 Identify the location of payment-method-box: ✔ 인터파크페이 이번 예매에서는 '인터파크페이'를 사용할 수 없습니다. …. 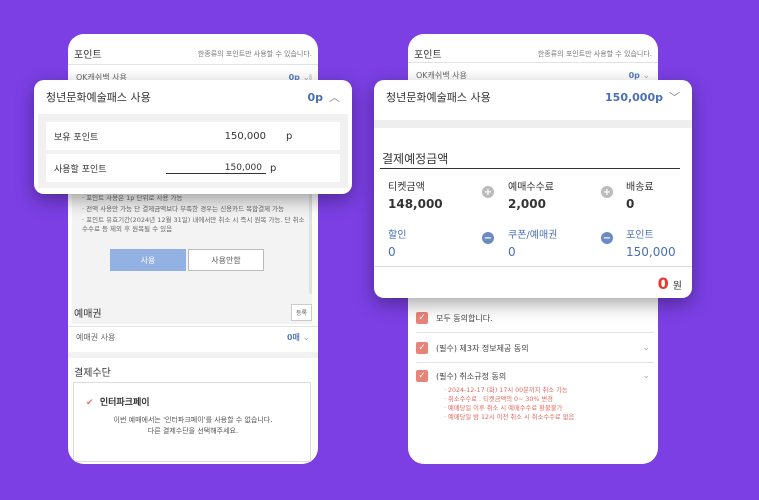
(192, 422).